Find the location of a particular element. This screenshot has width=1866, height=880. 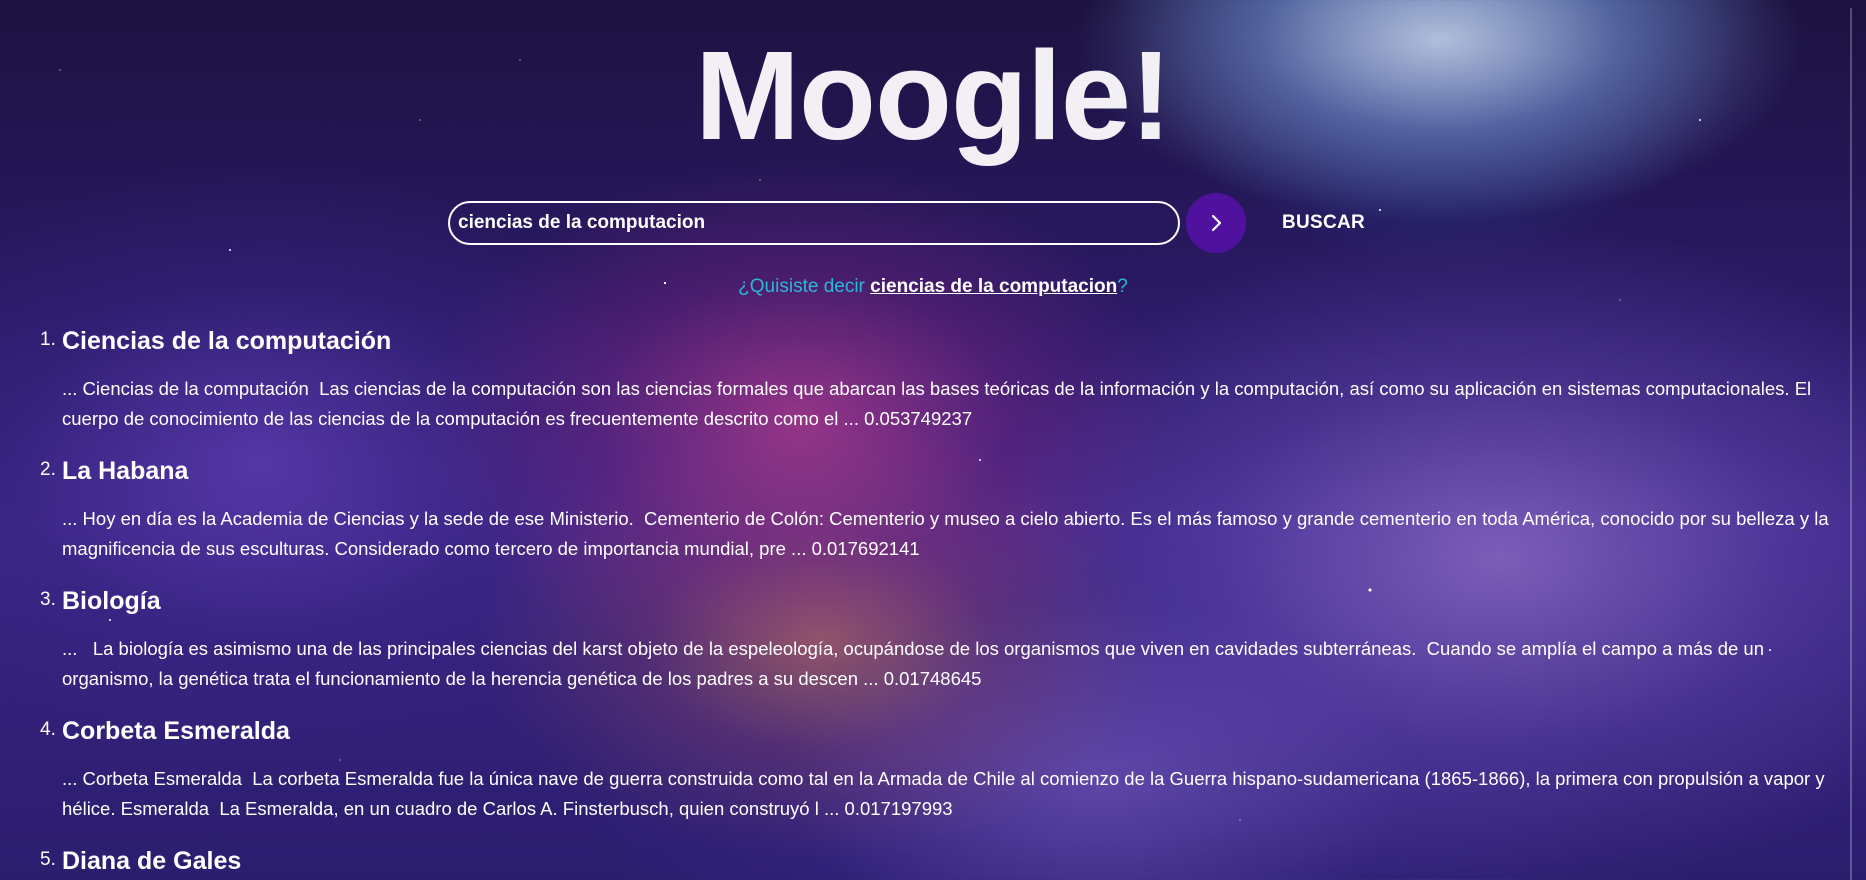

chevron-right-icon is located at coordinates (1216, 223).